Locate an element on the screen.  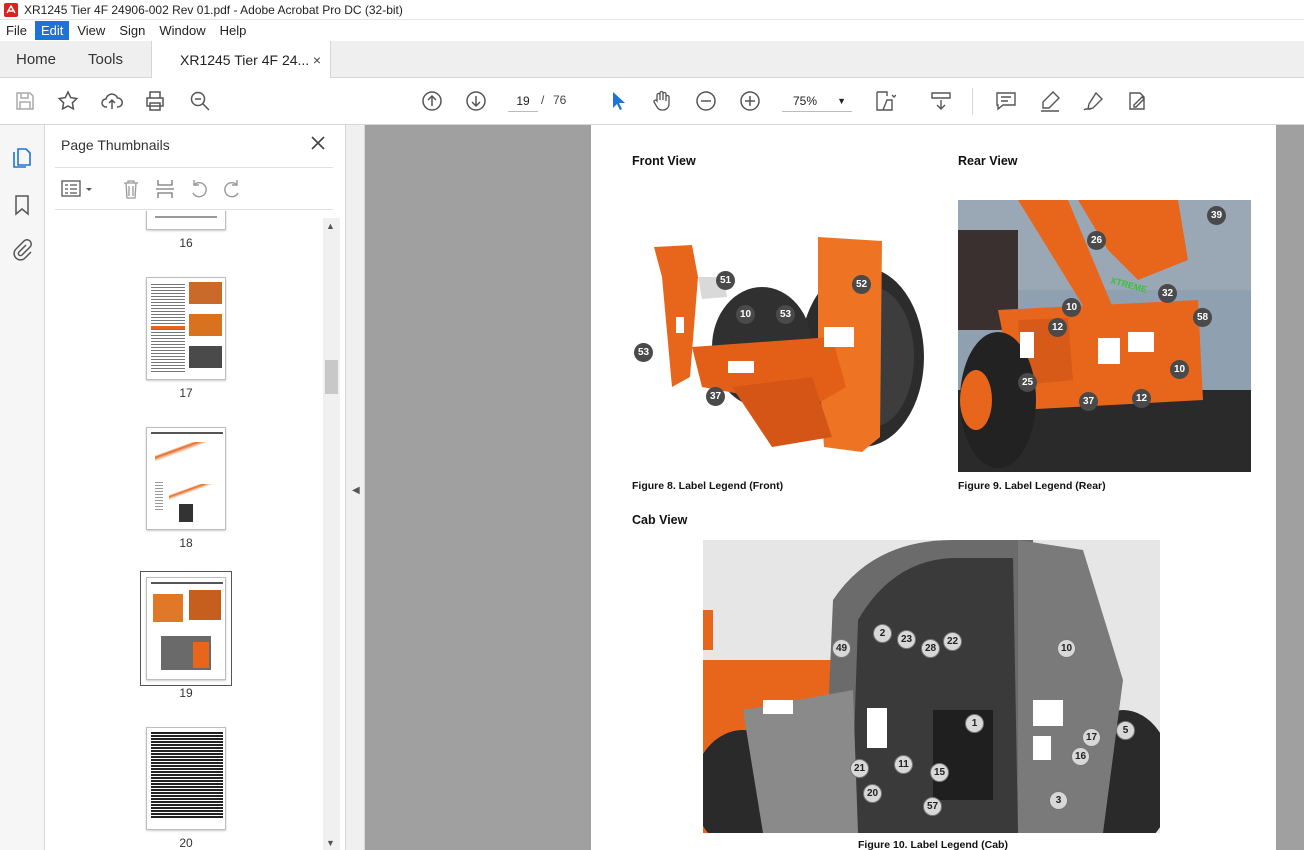
figure-9-caption: Figure 9. Label Legend (Rear) is located at coordinates (1032, 486).